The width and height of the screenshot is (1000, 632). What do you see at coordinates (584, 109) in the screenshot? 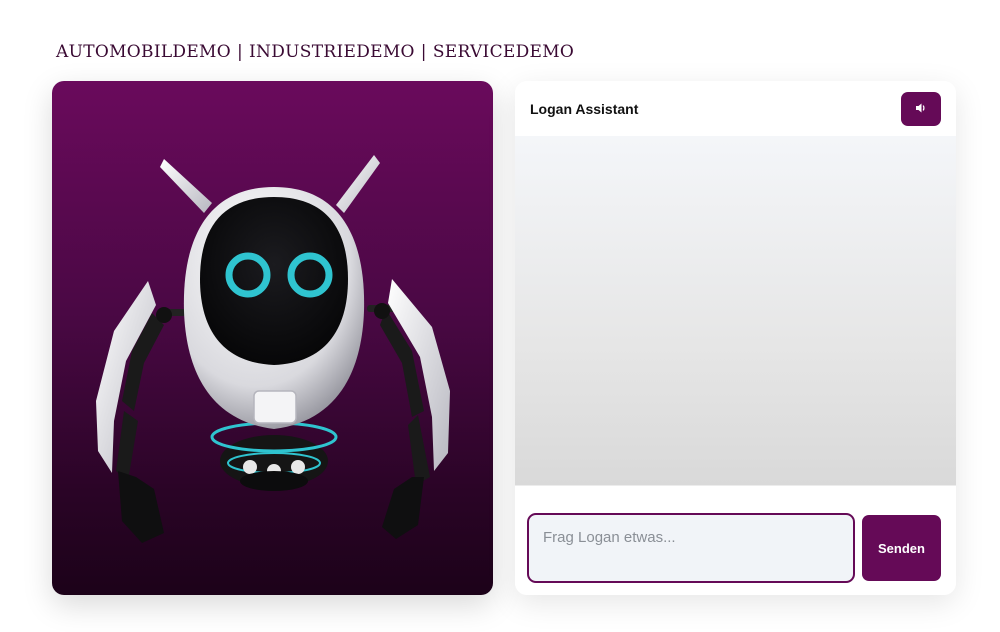
I see `chat-title: Logan Assistant` at bounding box center [584, 109].